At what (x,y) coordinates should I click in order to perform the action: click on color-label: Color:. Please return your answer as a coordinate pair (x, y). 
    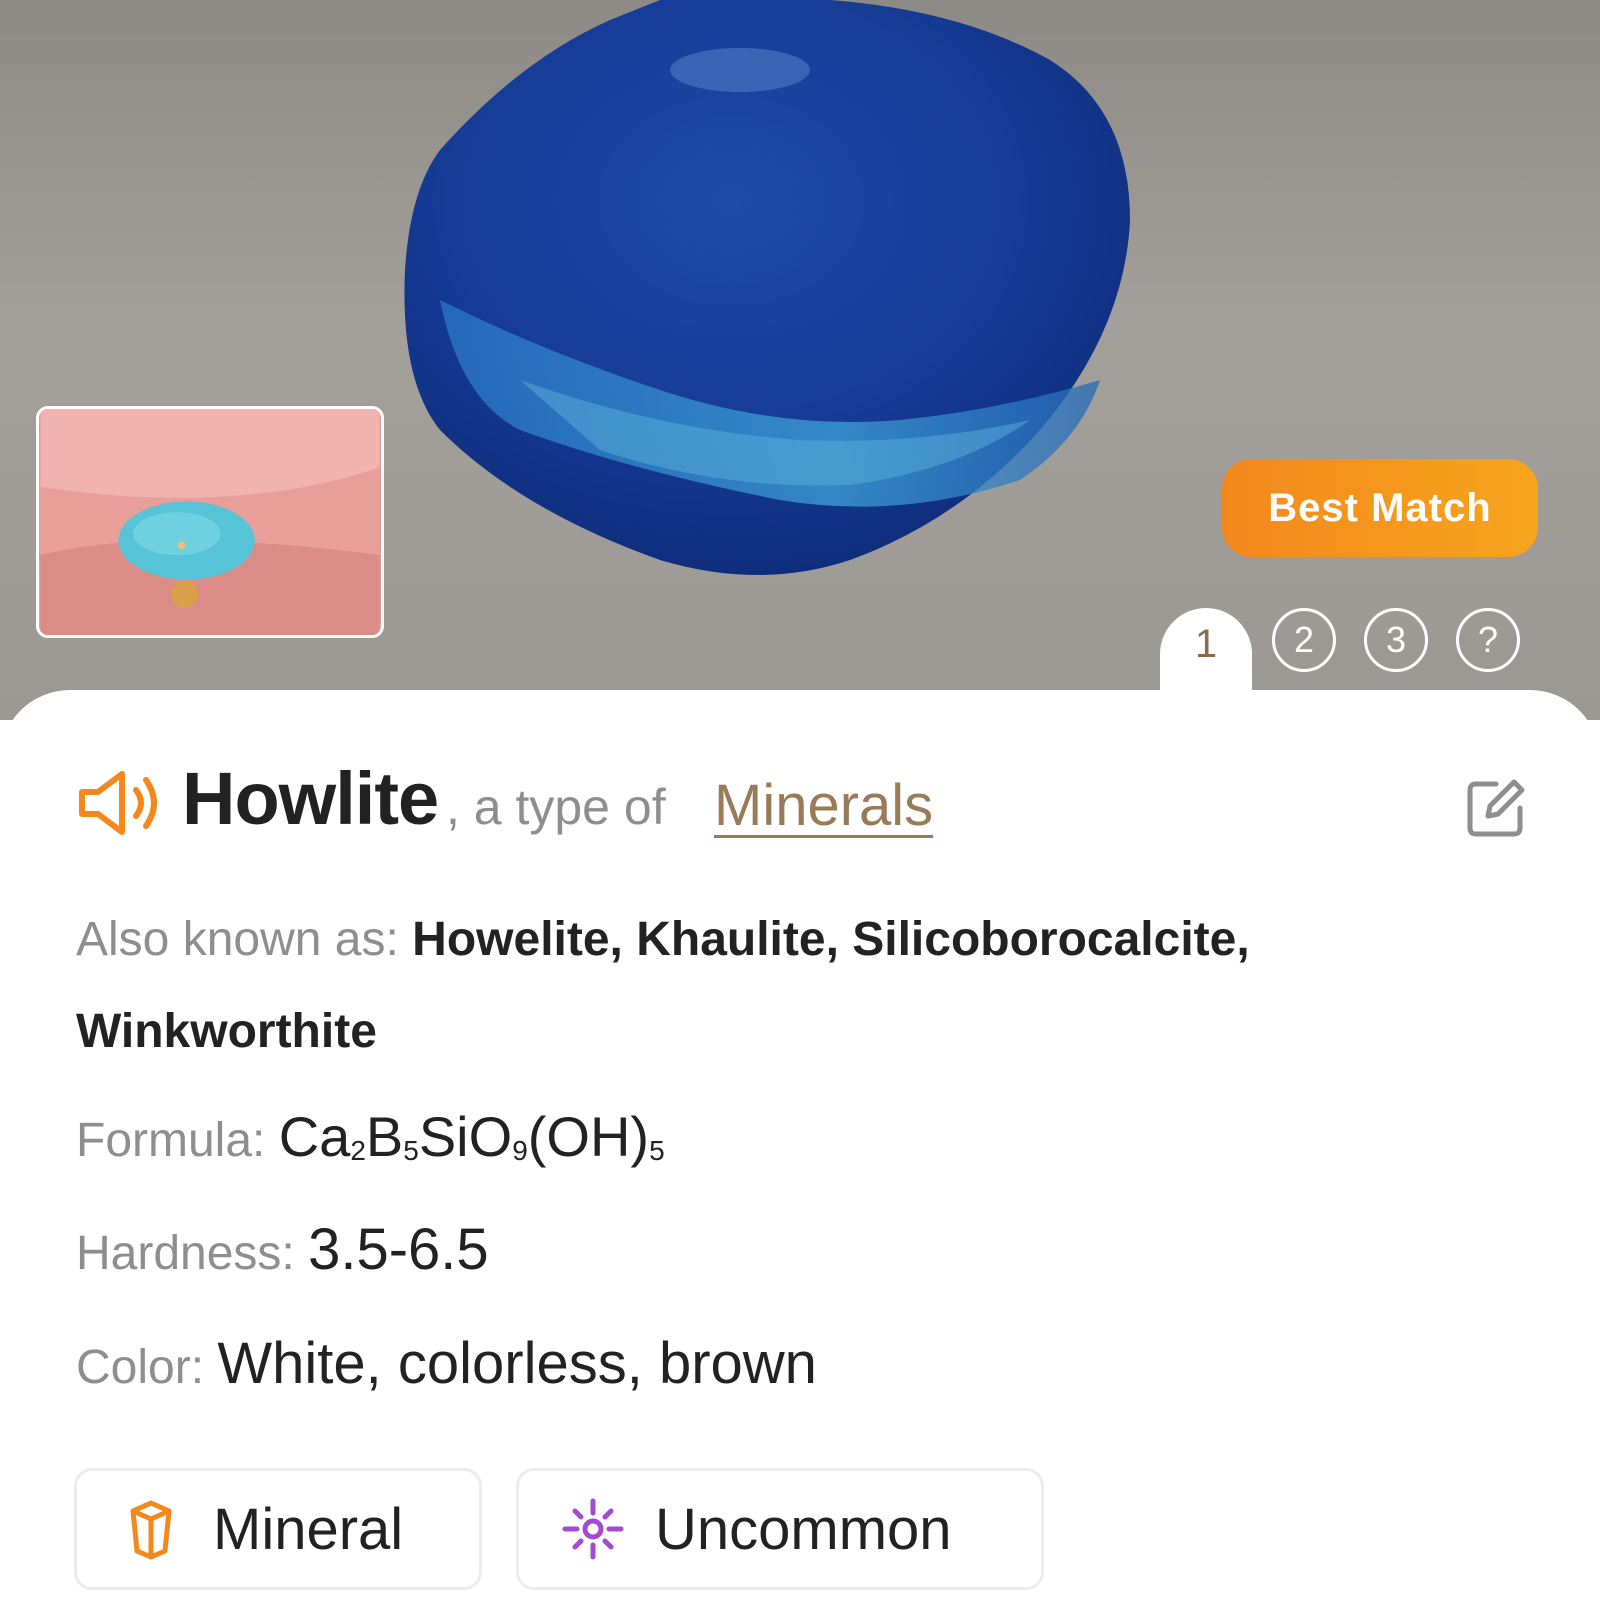
    Looking at the image, I should click on (147, 1367).